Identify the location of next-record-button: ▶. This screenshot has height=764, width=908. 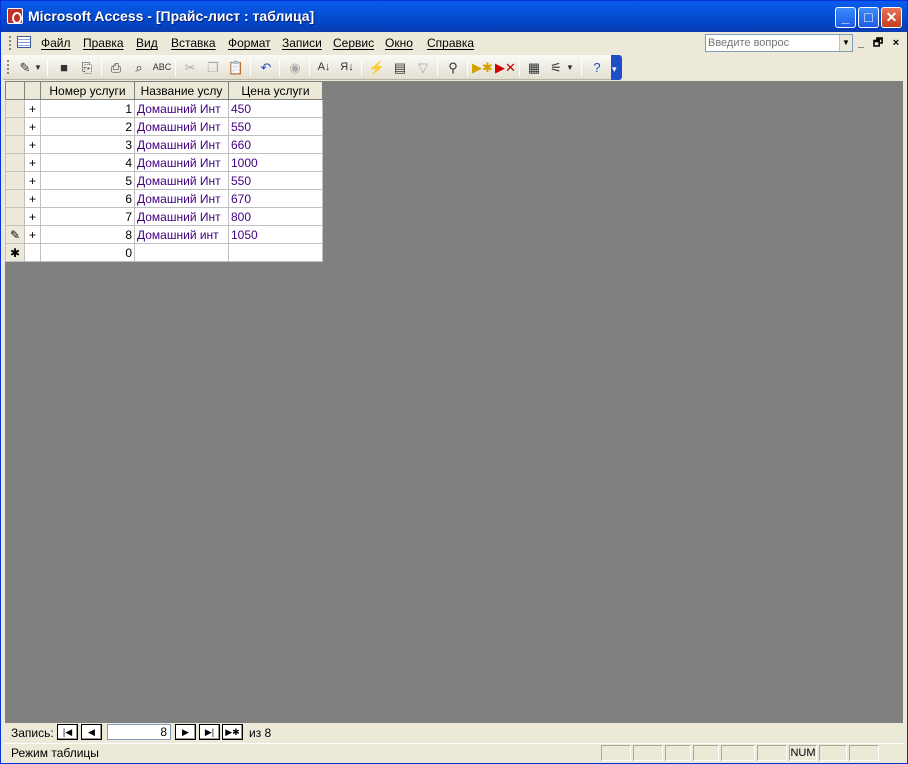
(185, 732).